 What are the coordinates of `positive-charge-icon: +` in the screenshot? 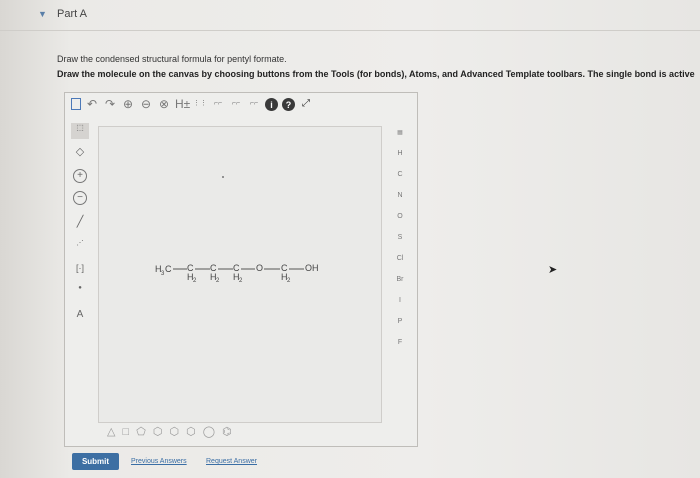 It's located at (80, 176).